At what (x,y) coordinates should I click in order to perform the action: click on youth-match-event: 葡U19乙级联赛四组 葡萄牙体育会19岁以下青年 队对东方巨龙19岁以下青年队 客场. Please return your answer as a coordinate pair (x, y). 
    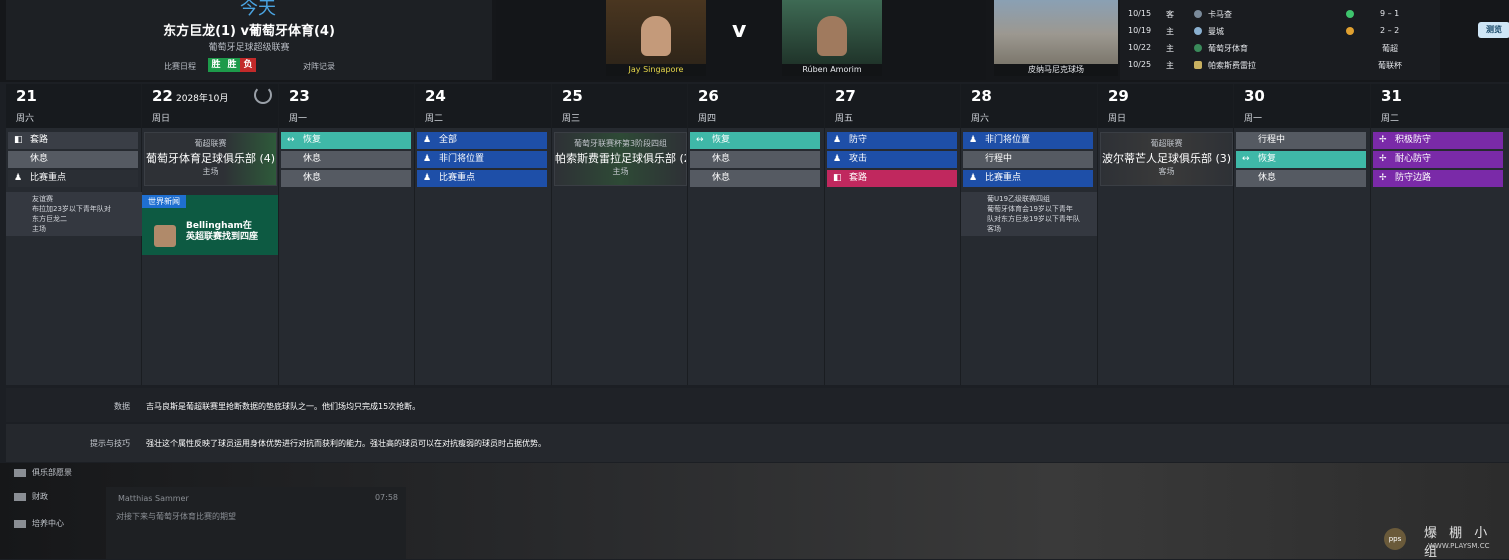
    Looking at the image, I should click on (1029, 214).